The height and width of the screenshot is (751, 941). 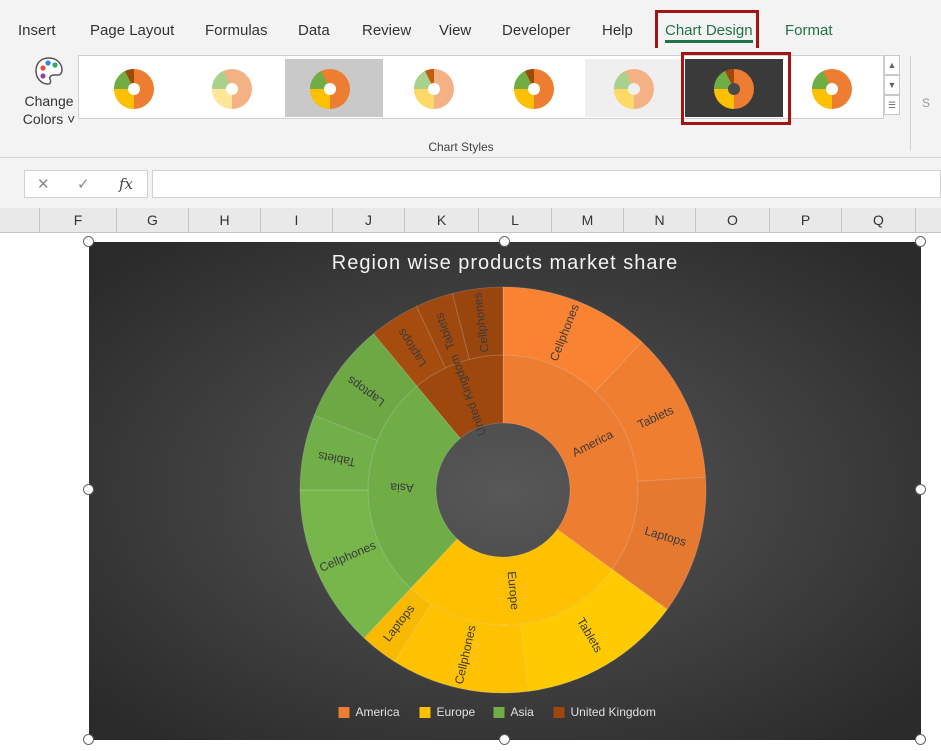 What do you see at coordinates (314, 30) in the screenshot?
I see `tab-data: Data` at bounding box center [314, 30].